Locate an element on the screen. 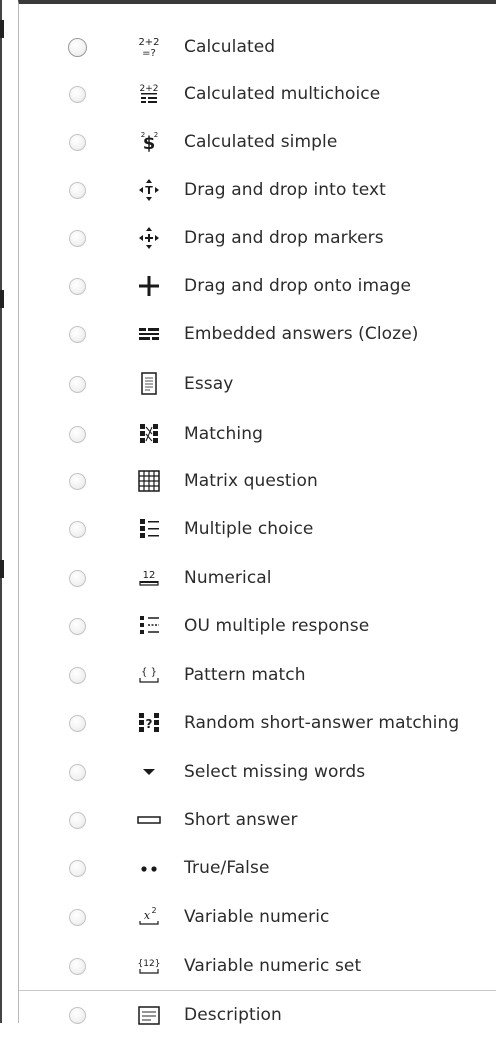 Image resolution: width=496 pixels, height=1038 pixels. option-calculated-multichoice: 2+2 Calculated multichoice is located at coordinates (257, 94).